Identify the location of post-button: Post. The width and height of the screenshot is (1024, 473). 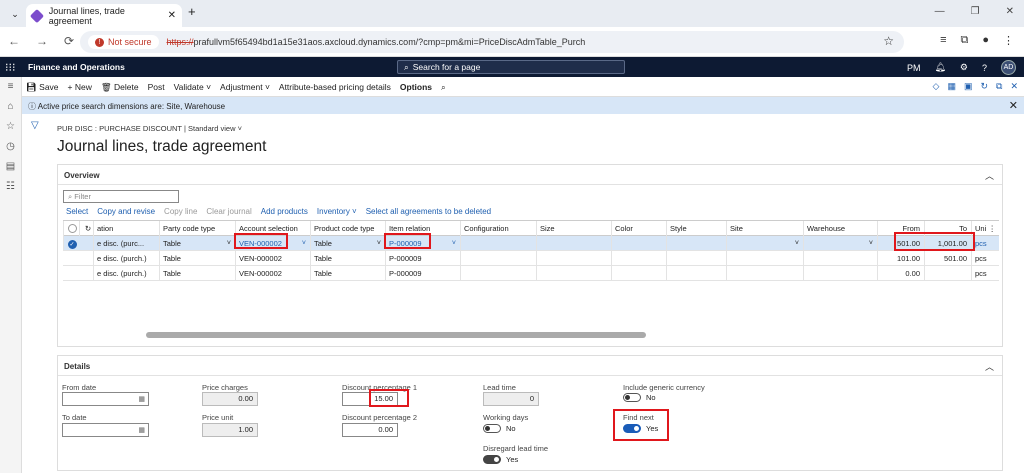
(156, 87).